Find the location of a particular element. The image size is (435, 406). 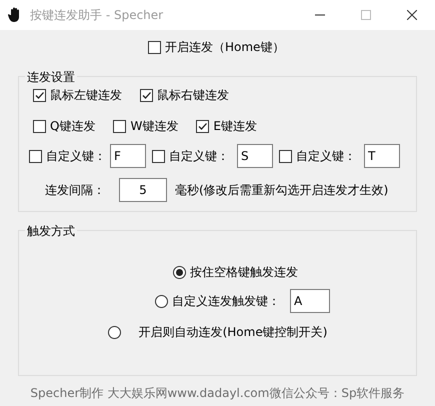

footer-text: Specher制作 大大娱乐网www.dadayl.com微信公众号：Sp软件服务 is located at coordinates (217, 393).